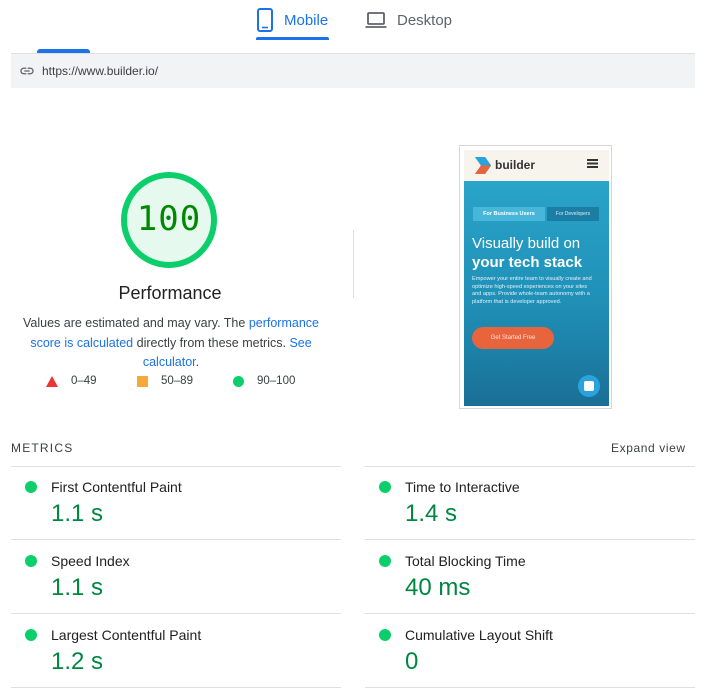  Describe the element at coordinates (292, 38) in the screenshot. I see `tab-active-underline` at that location.